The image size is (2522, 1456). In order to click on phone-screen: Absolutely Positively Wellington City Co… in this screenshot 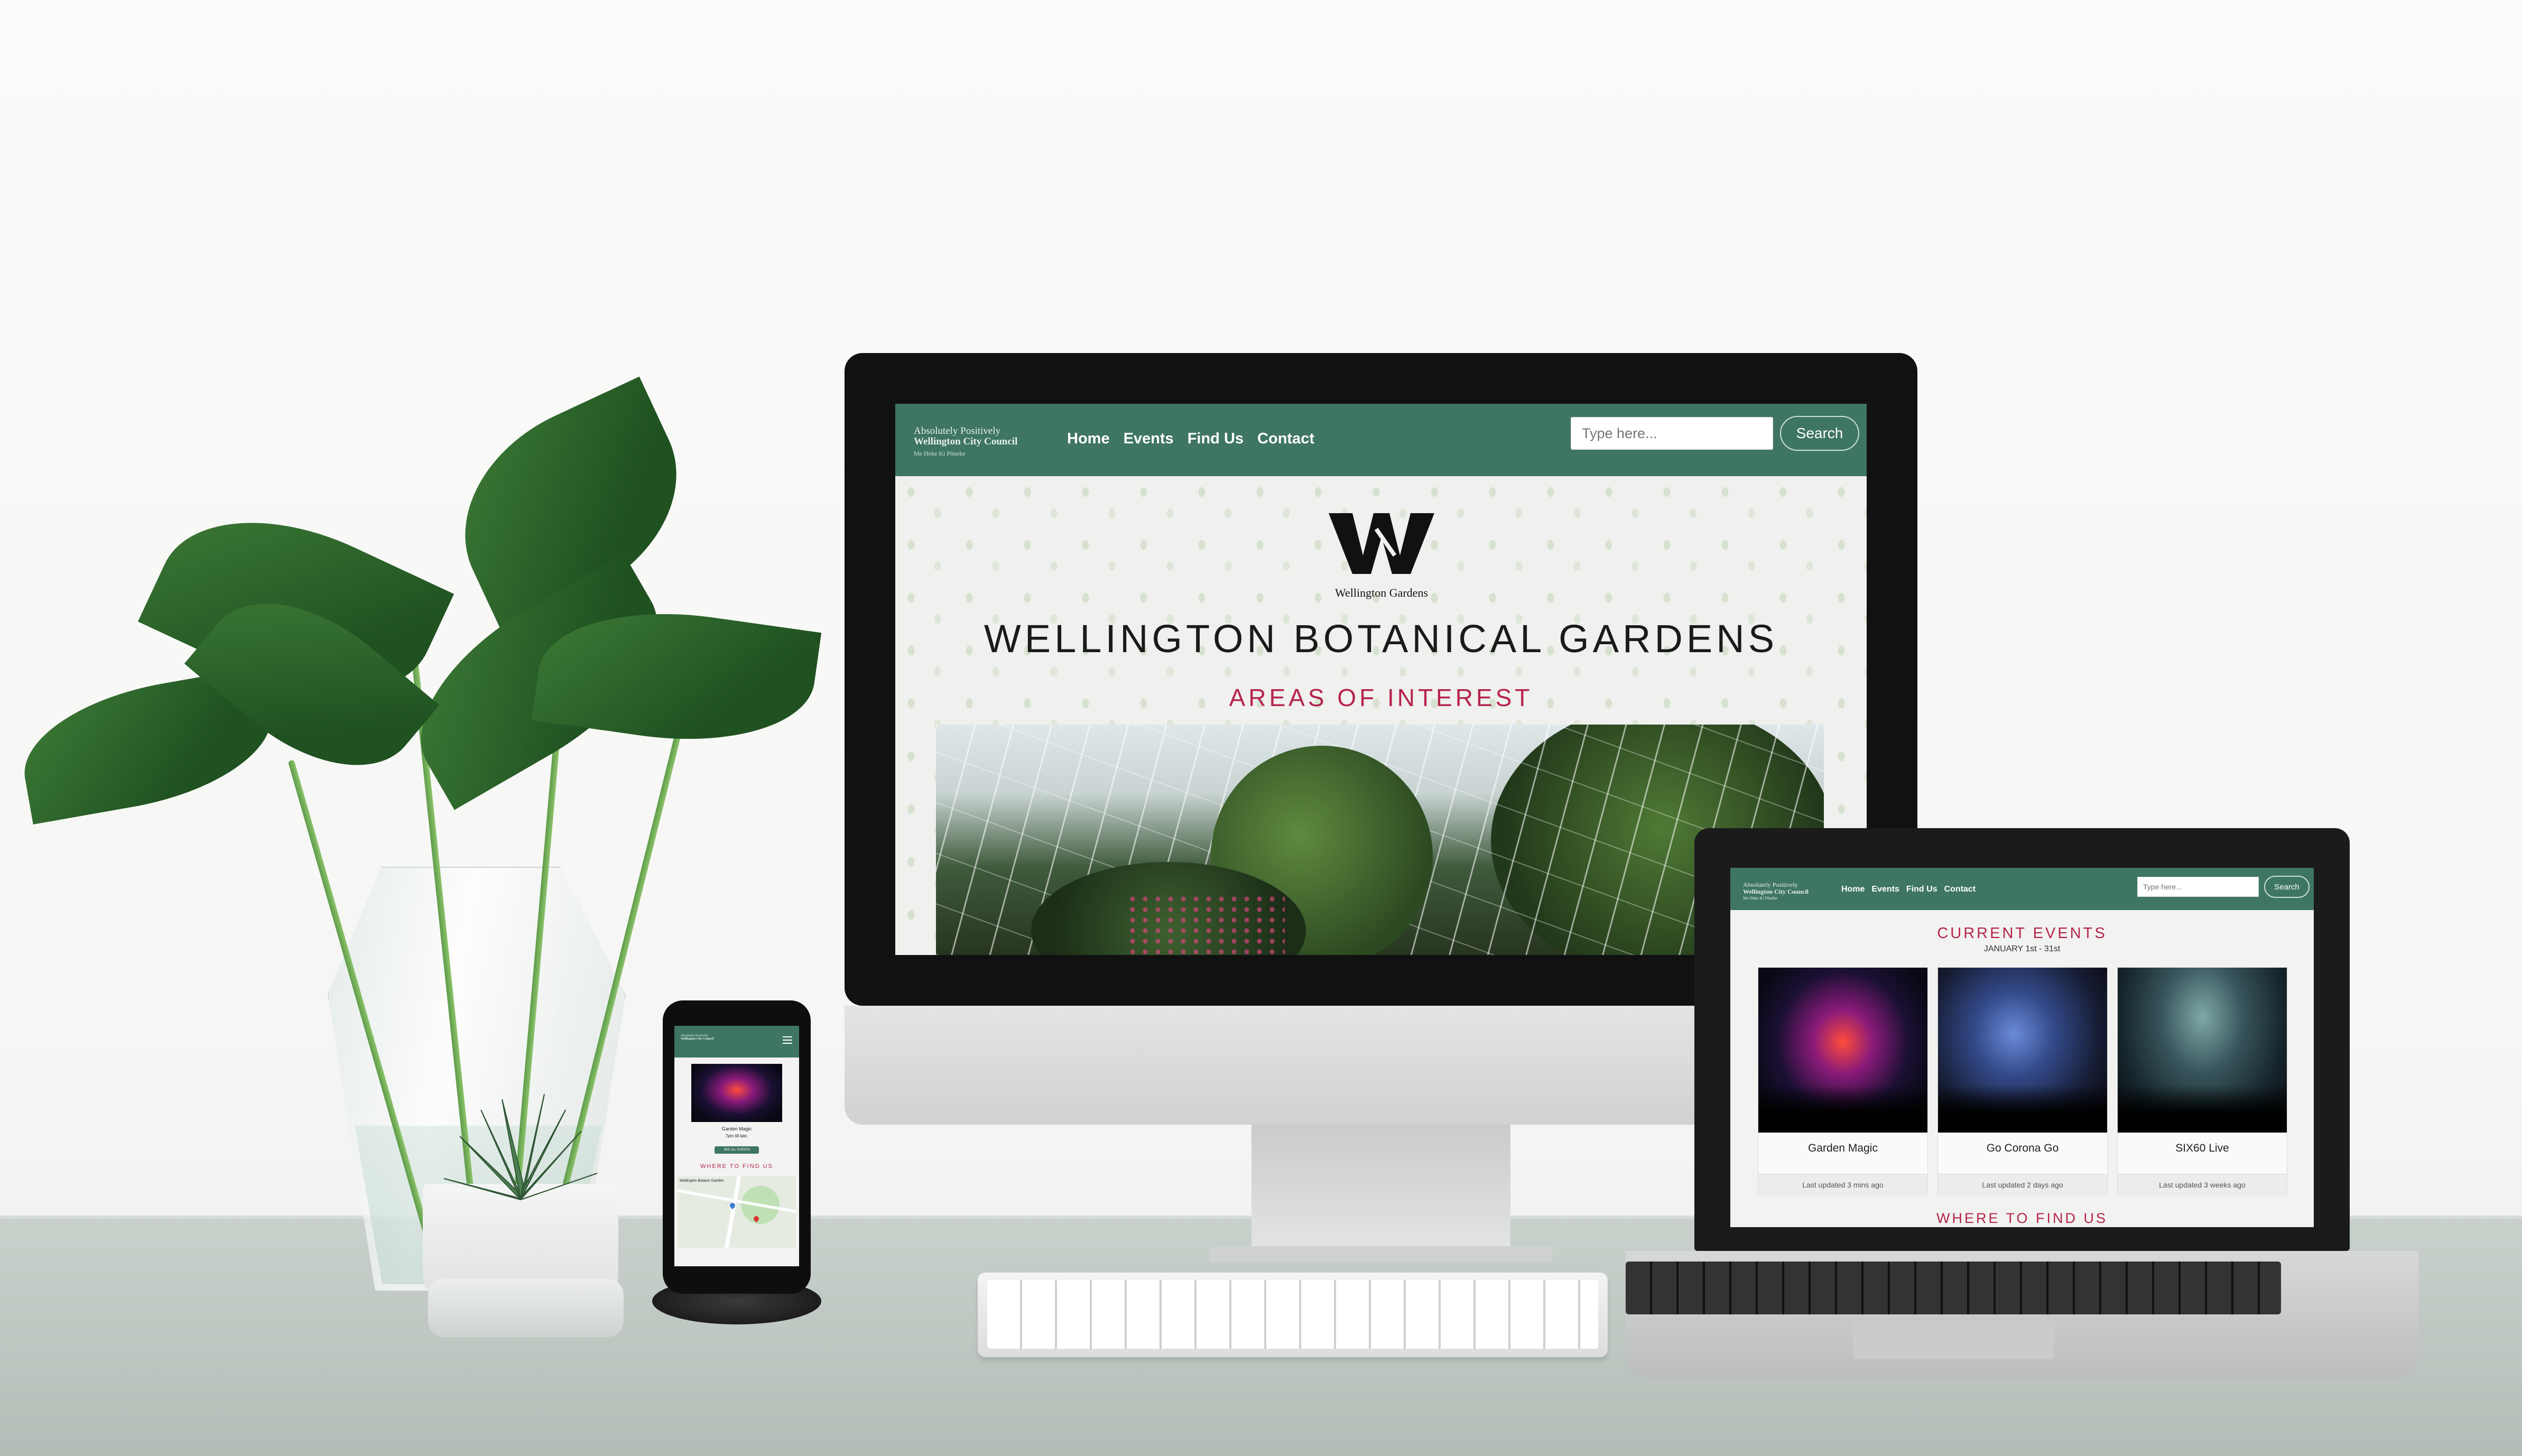, I will do `click(736, 1146)`.